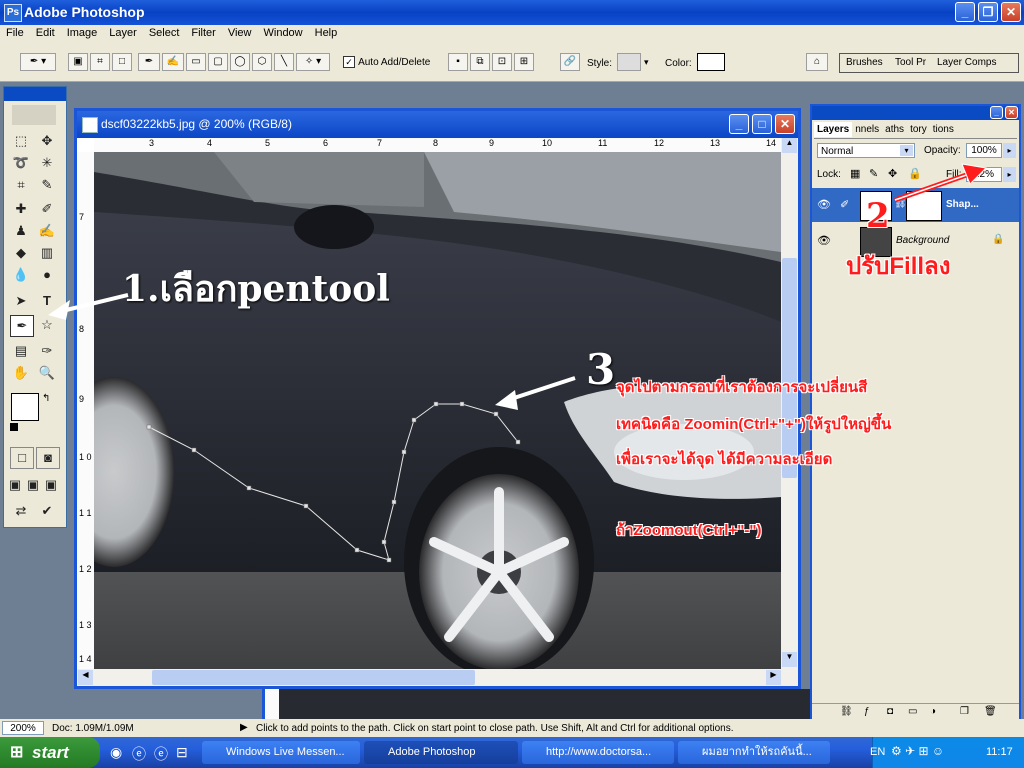 This screenshot has height=768, width=1024. Describe the element at coordinates (917, 751) in the screenshot. I see `tray-icons: ⚙ ✈ ⊞ ☺` at that location.